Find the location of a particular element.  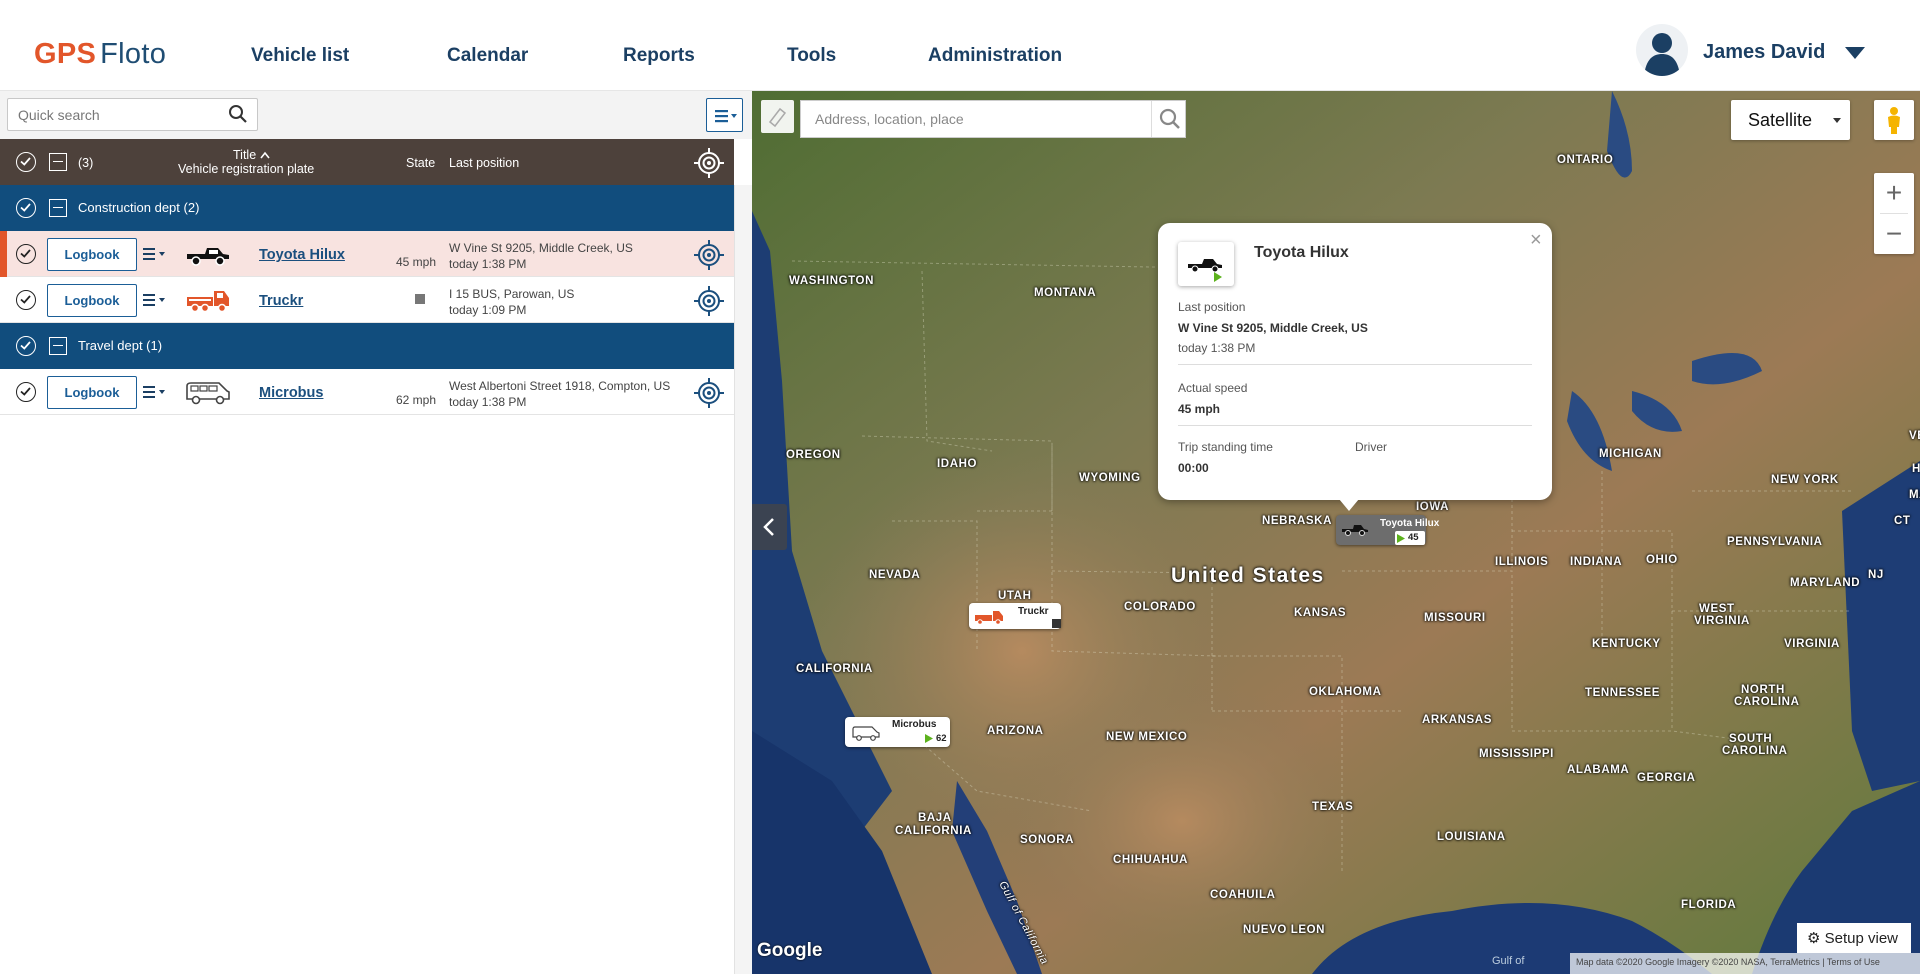

collapse-all-toggle is located at coordinates (58, 162).